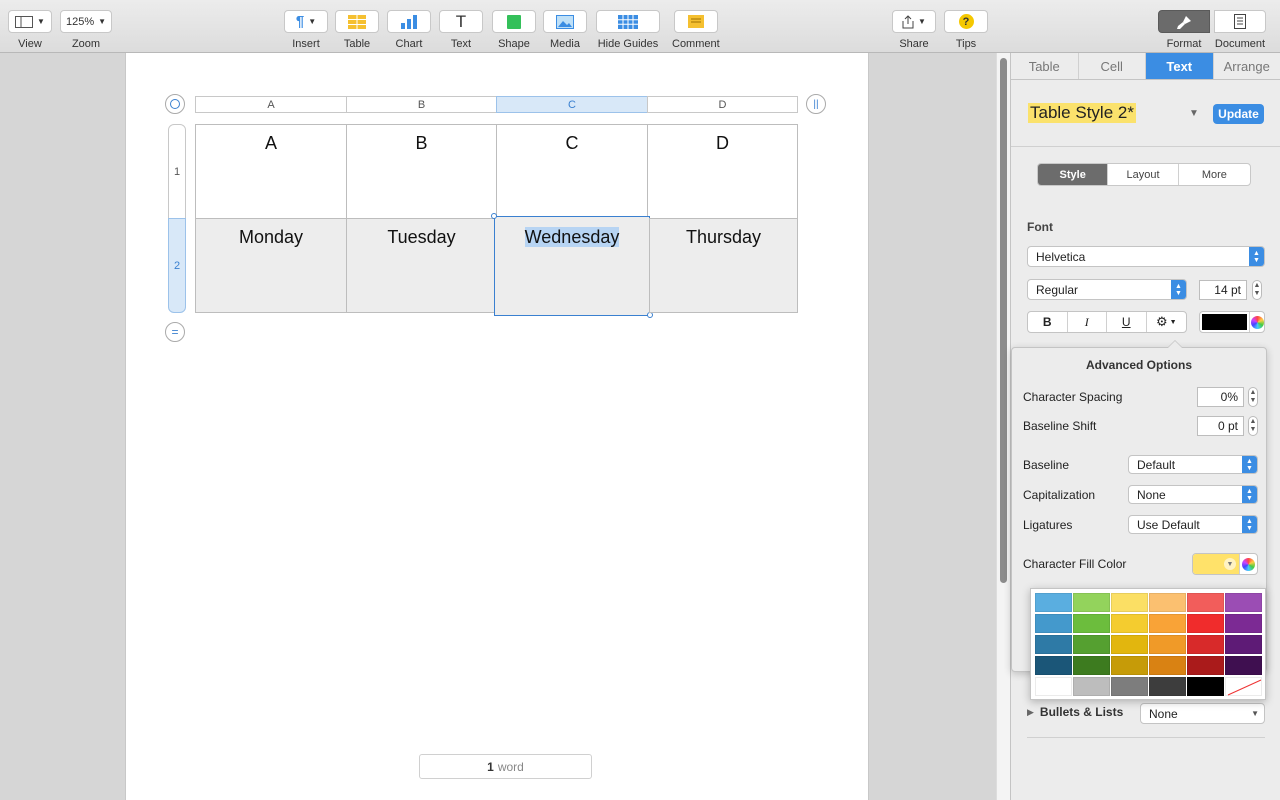 The image size is (1280, 800). Describe the element at coordinates (914, 21) in the screenshot. I see `share-button: ▼` at that location.